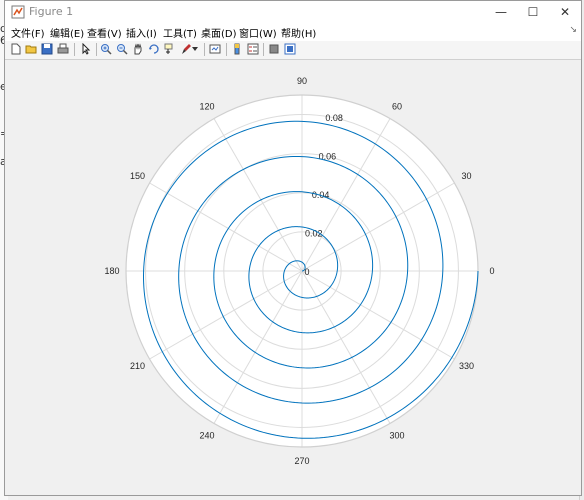  What do you see at coordinates (86, 49) in the screenshot?
I see `pointer-icon` at bounding box center [86, 49].